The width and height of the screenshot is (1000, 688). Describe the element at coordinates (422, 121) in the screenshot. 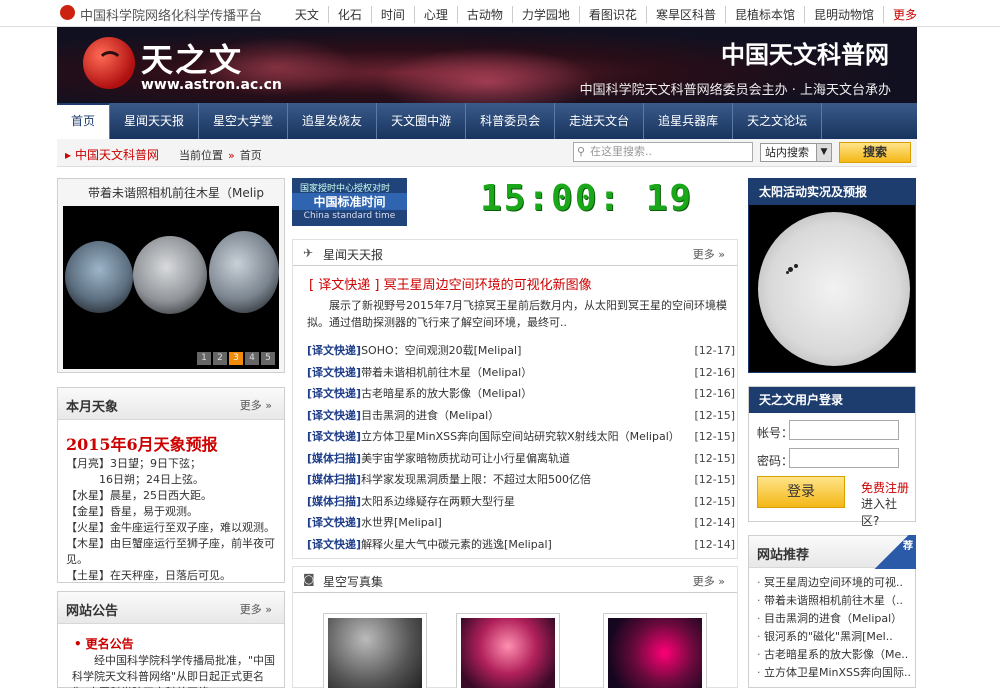

I see `nav-circle: 天文圈中游` at that location.